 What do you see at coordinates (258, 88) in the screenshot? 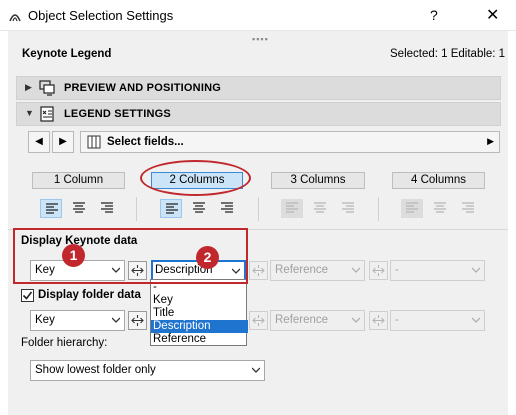
I see `section-preview-positioning: ▶ PREVIEW AND POSITIONING` at bounding box center [258, 88].